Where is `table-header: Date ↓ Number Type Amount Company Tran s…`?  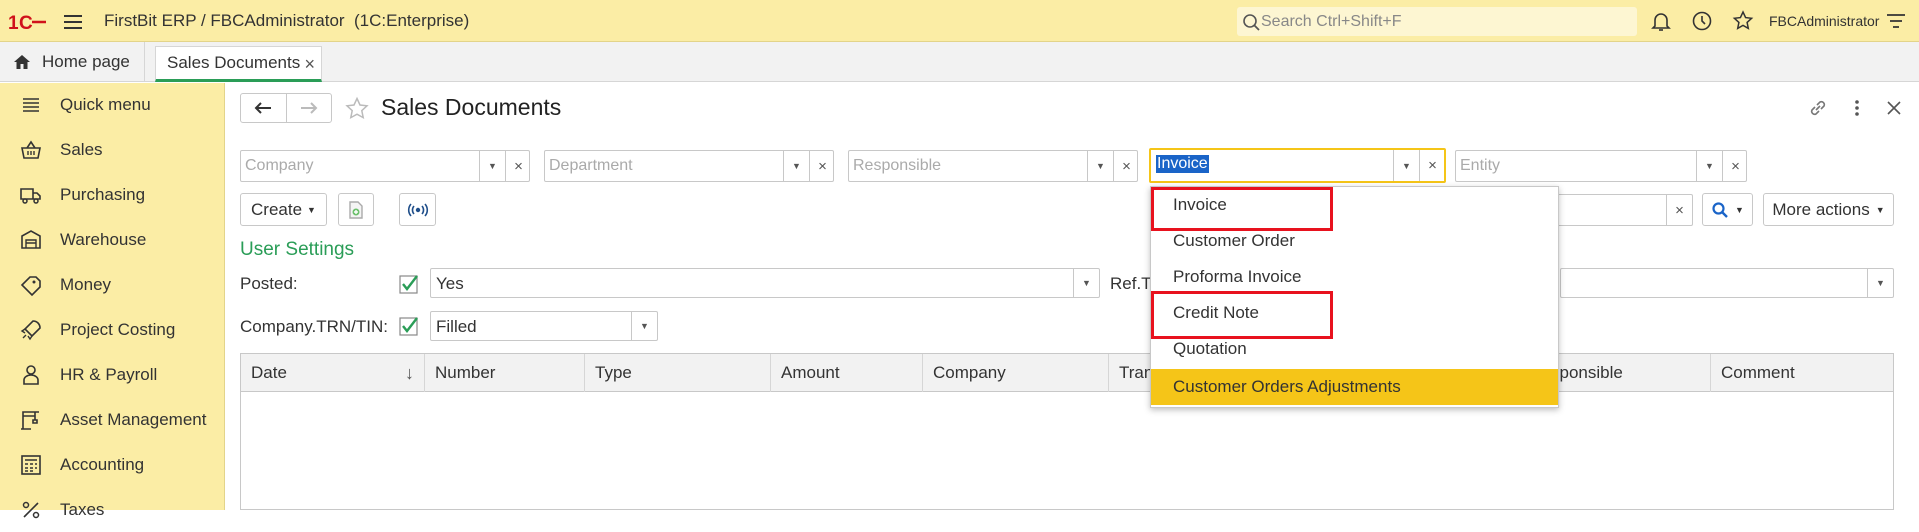 table-header: Date ↓ Number Type Amount Company Tran s… is located at coordinates (1067, 373).